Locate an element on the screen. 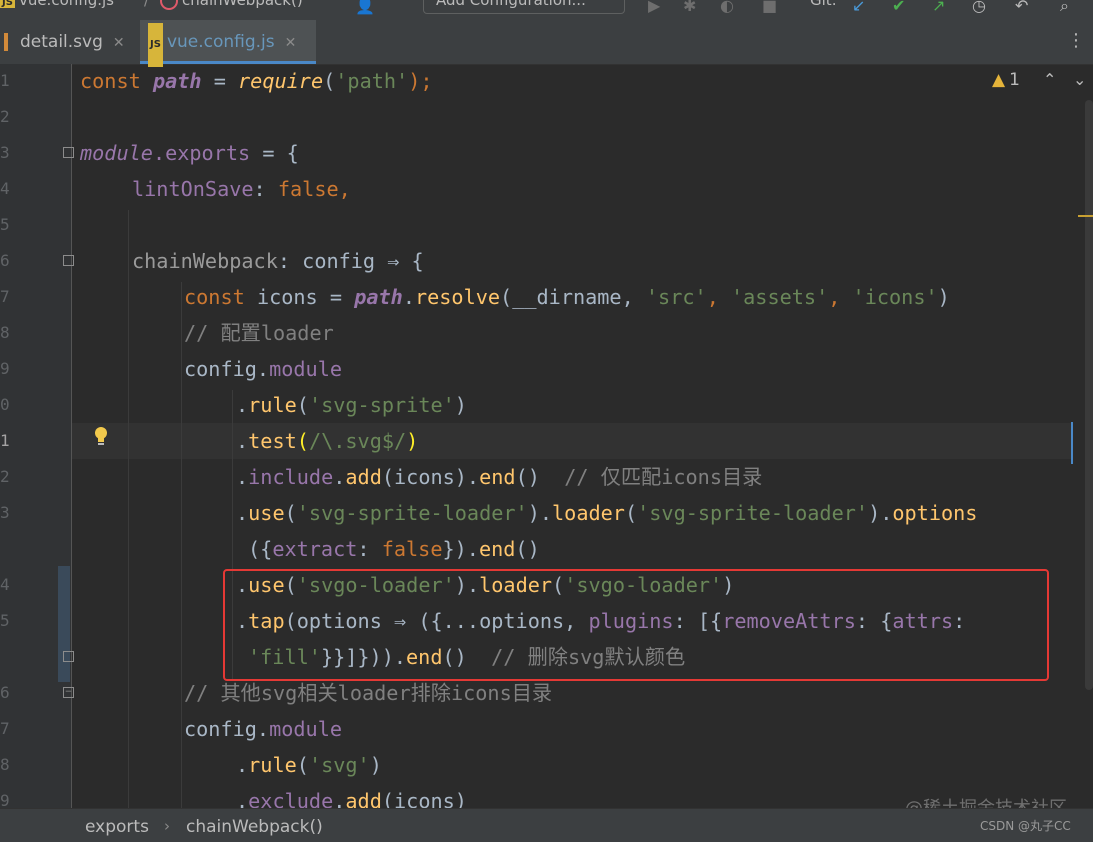 The height and width of the screenshot is (842, 1093). git-label: Git: is located at coordinates (823, 4).